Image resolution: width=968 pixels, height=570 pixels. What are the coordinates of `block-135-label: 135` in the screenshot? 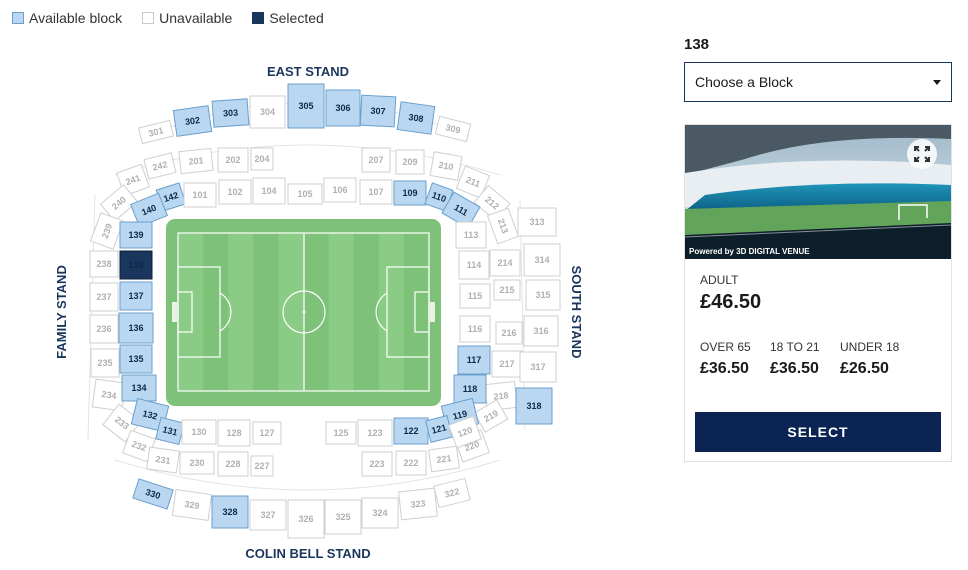 It's located at (135, 359).